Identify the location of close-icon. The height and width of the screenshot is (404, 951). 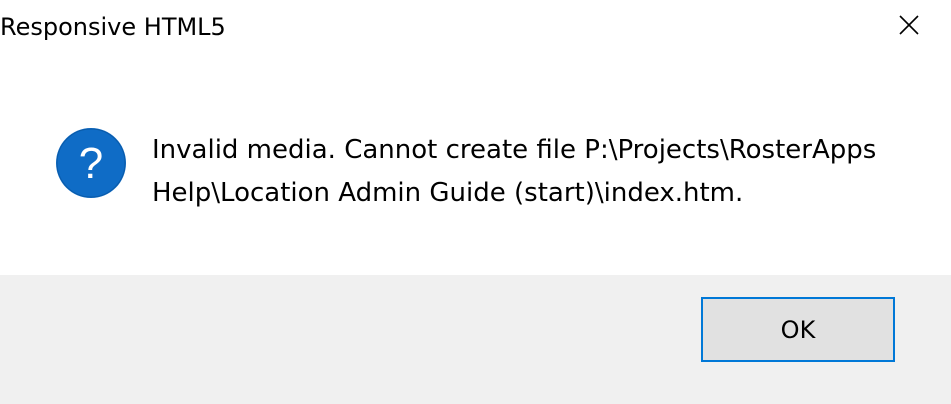
(909, 25).